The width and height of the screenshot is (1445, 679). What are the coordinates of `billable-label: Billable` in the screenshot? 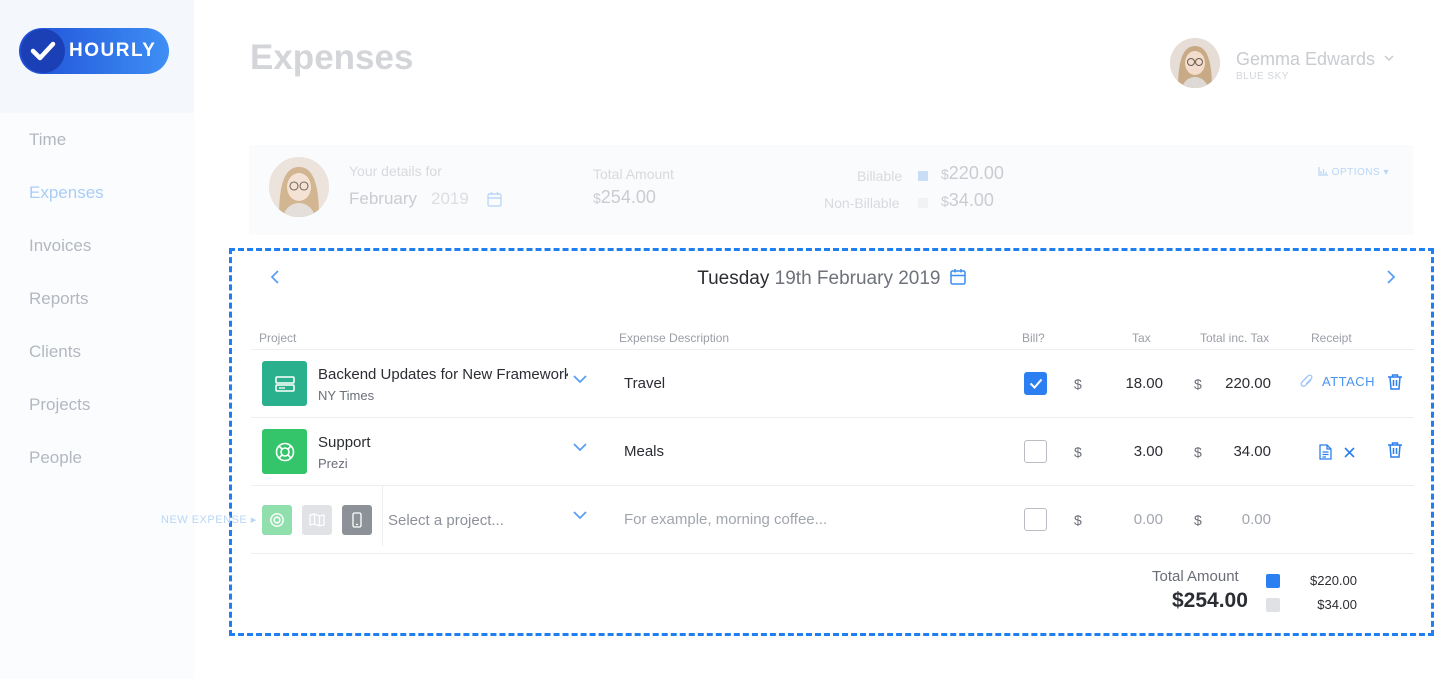 It's located at (880, 176).